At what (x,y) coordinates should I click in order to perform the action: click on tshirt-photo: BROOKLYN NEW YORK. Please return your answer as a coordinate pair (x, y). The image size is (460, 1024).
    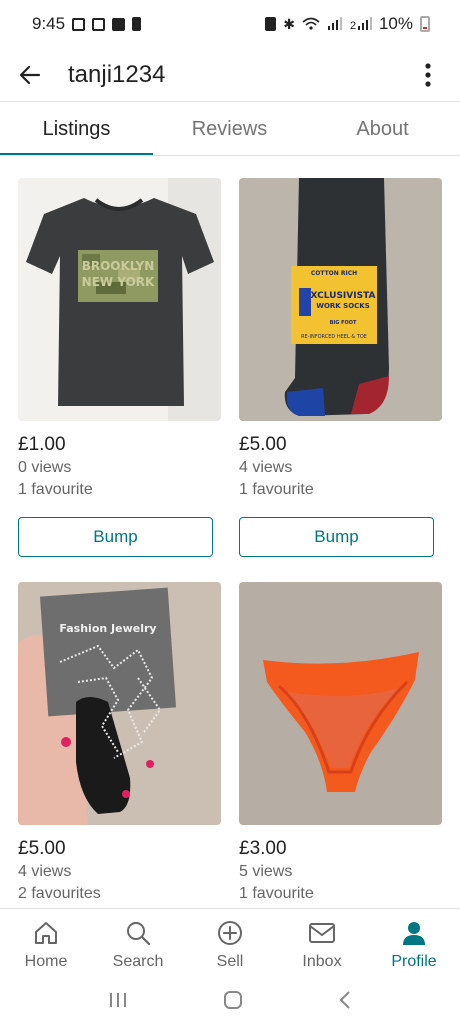
    Looking at the image, I should click on (119, 299).